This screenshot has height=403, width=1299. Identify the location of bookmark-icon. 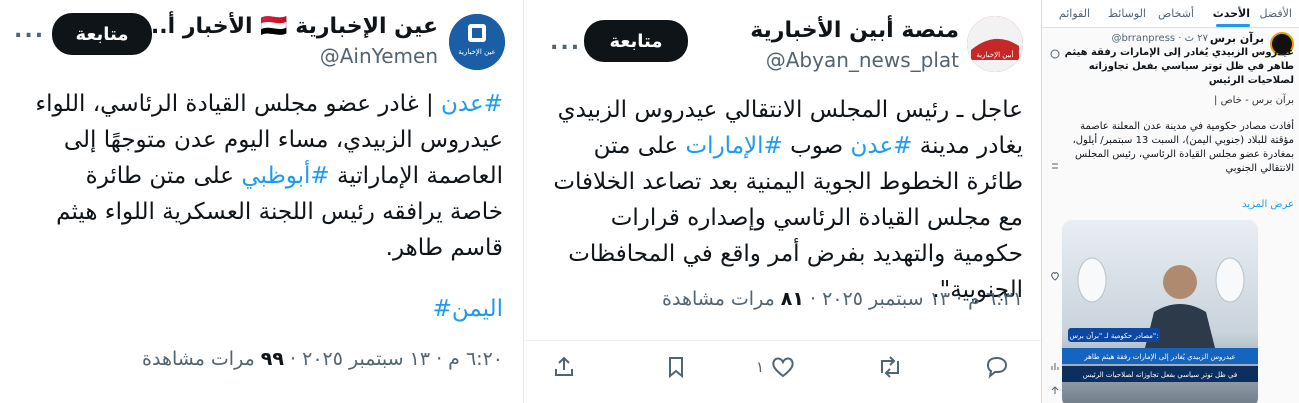
(676, 368).